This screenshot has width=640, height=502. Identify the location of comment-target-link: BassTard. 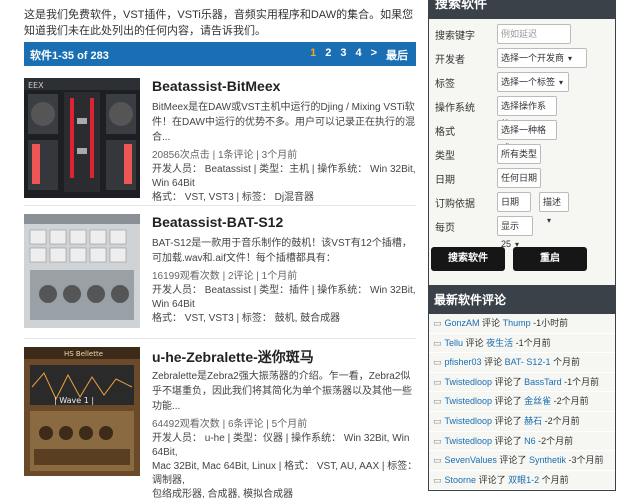
(543, 382).